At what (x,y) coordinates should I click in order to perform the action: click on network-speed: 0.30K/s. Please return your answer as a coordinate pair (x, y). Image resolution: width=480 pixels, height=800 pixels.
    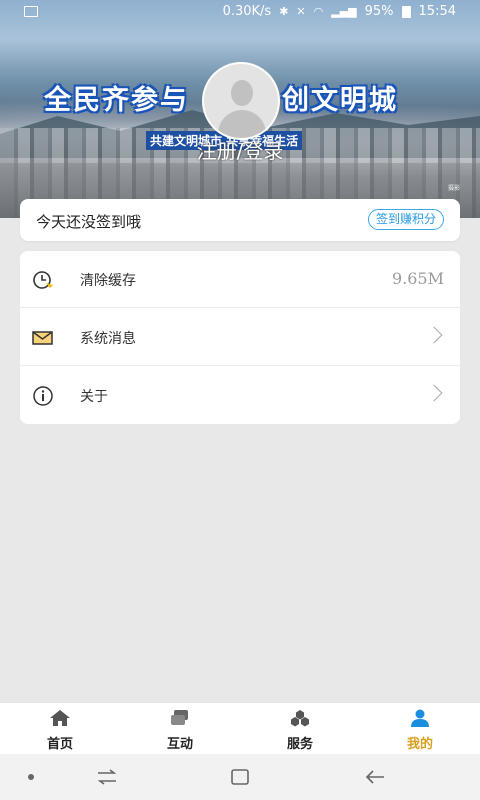
    Looking at the image, I should click on (247, 11).